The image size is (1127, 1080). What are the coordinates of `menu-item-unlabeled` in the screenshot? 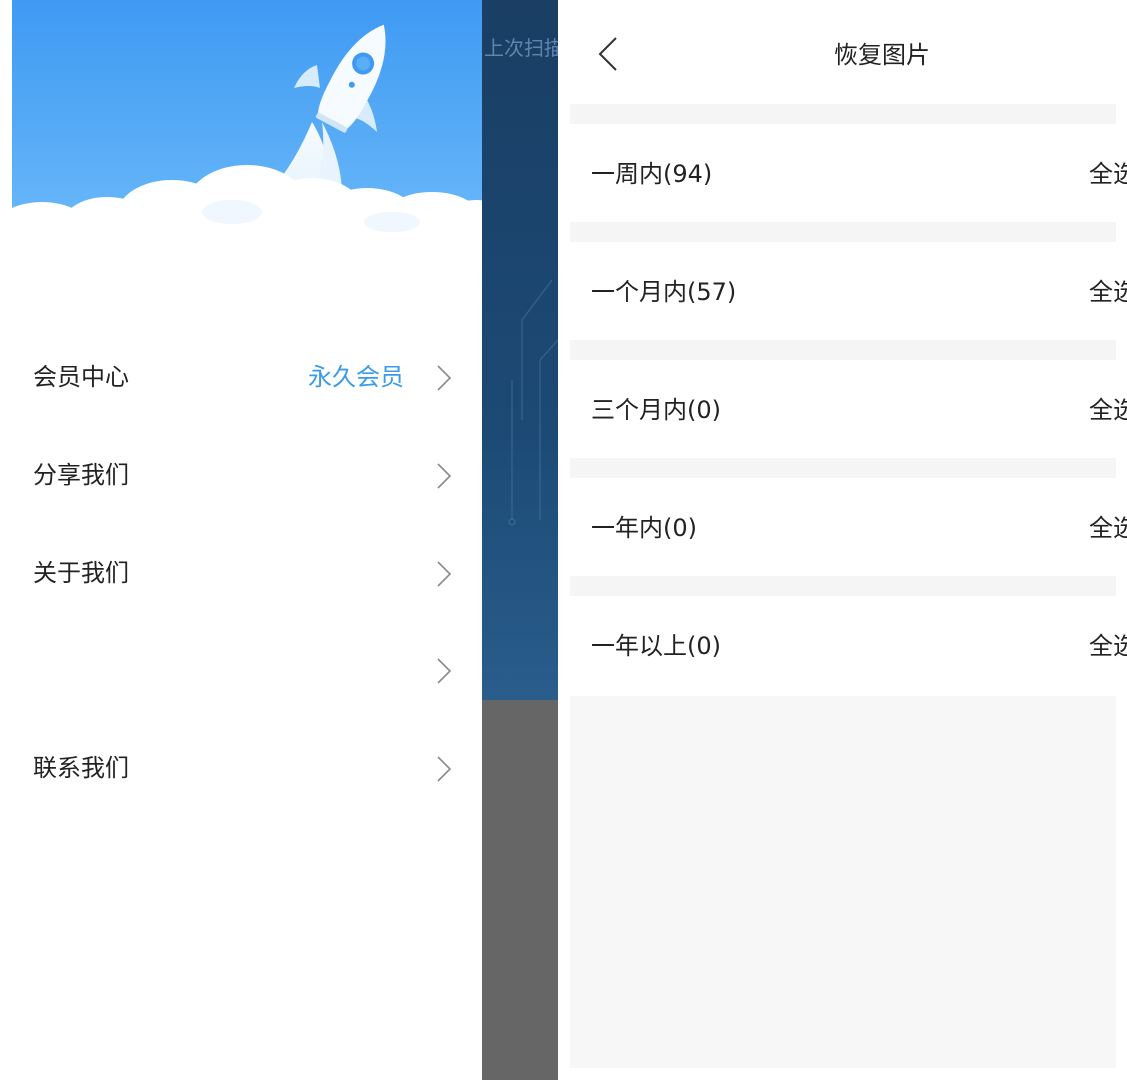 It's located at (247, 671).